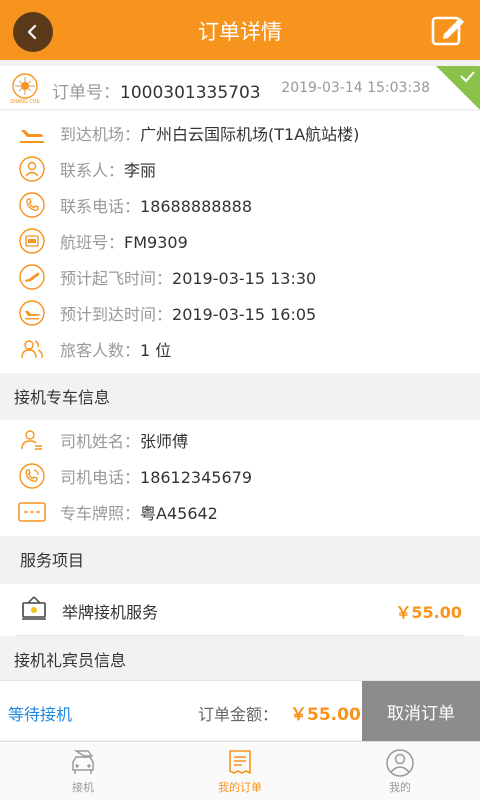 The height and width of the screenshot is (800, 480). Describe the element at coordinates (240, 635) in the screenshot. I see `divider` at that location.